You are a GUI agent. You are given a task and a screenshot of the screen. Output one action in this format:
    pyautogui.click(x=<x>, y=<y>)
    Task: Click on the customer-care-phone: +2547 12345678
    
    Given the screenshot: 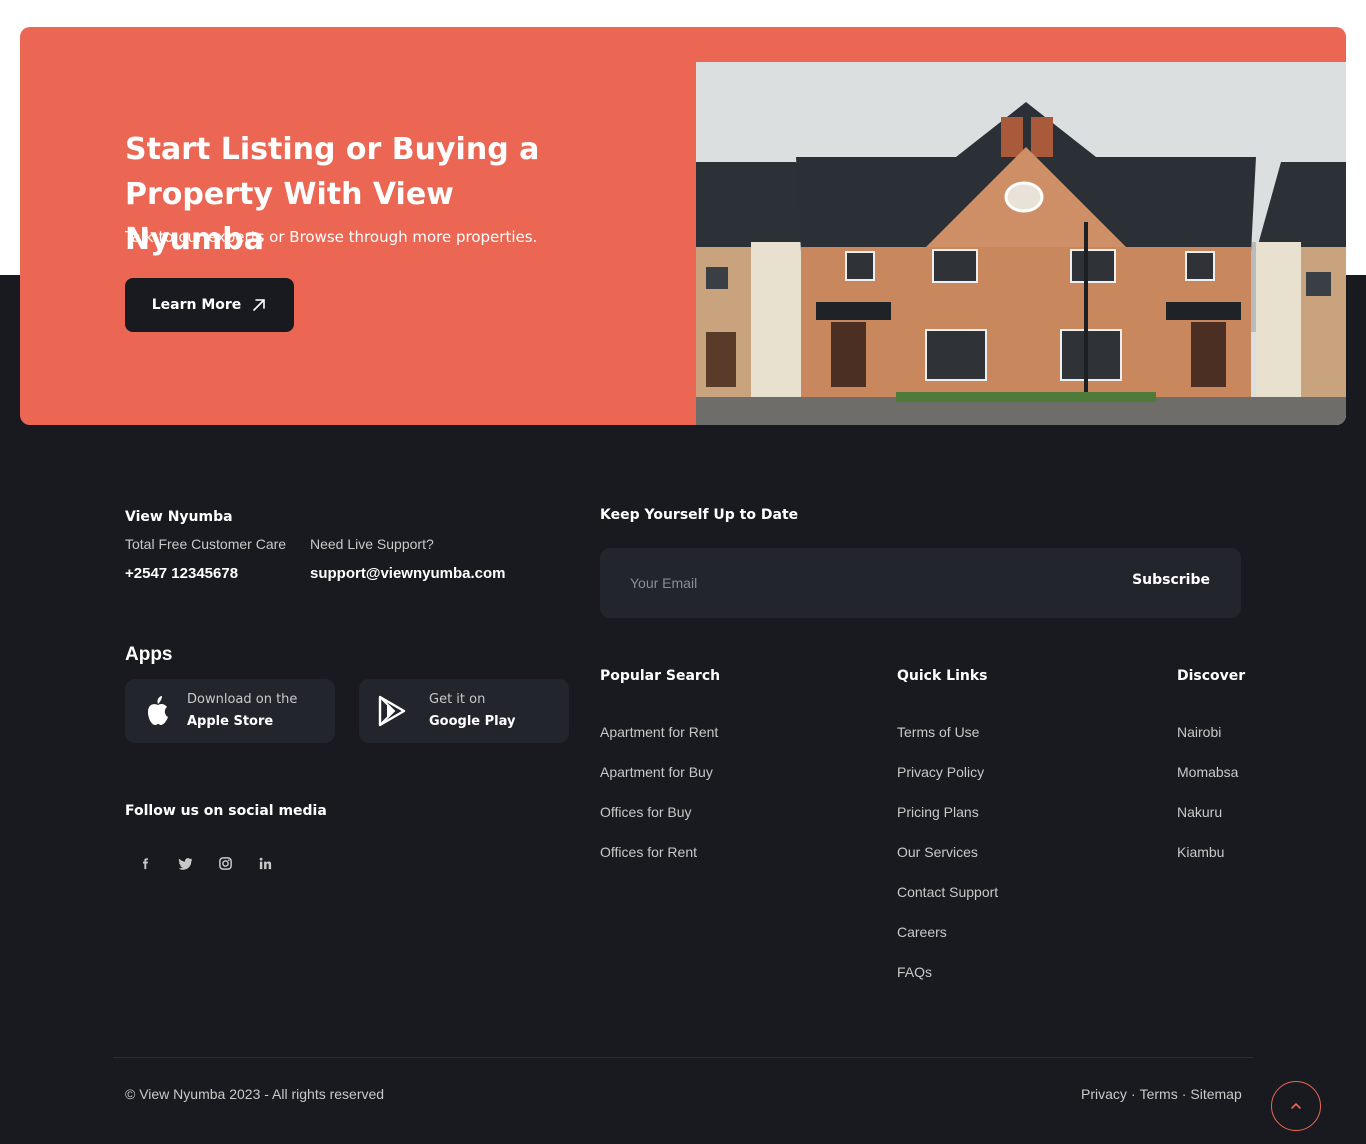 What is the action you would take?
    pyautogui.click(x=181, y=573)
    